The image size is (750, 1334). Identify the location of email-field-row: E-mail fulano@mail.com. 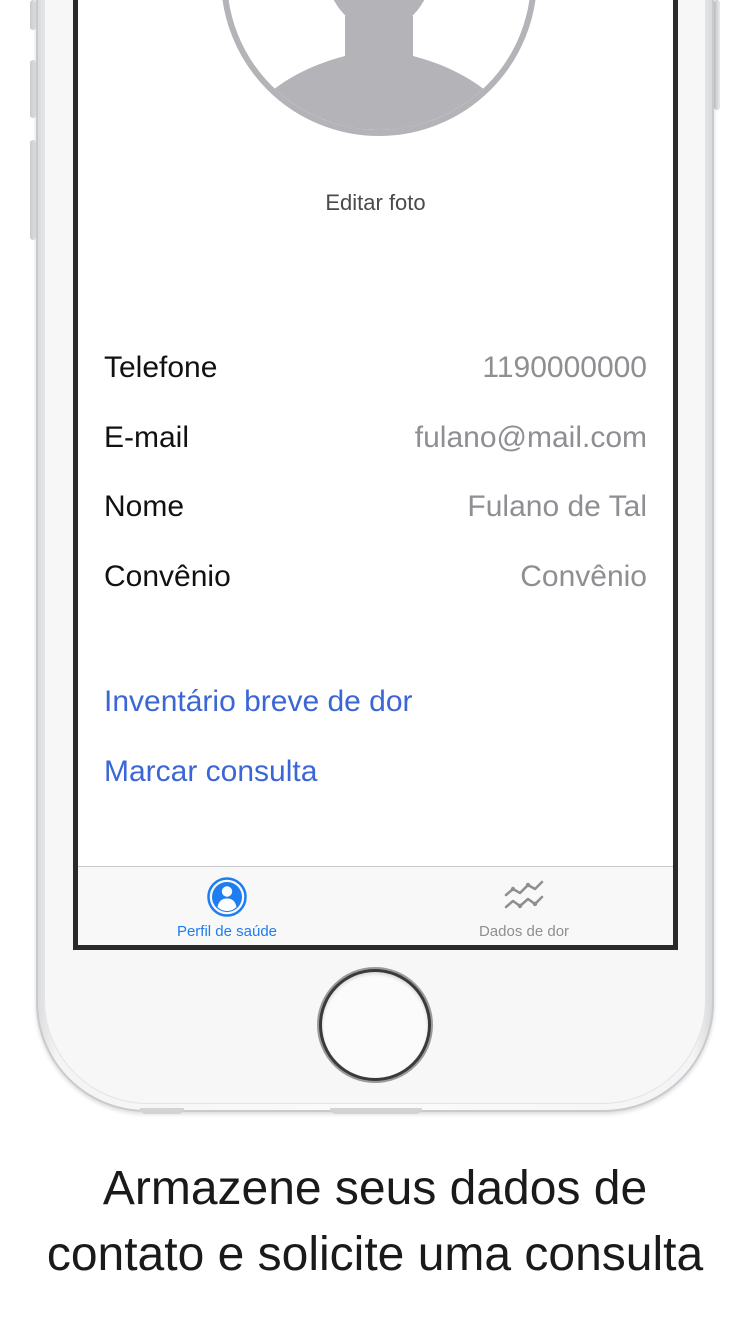
(375, 438).